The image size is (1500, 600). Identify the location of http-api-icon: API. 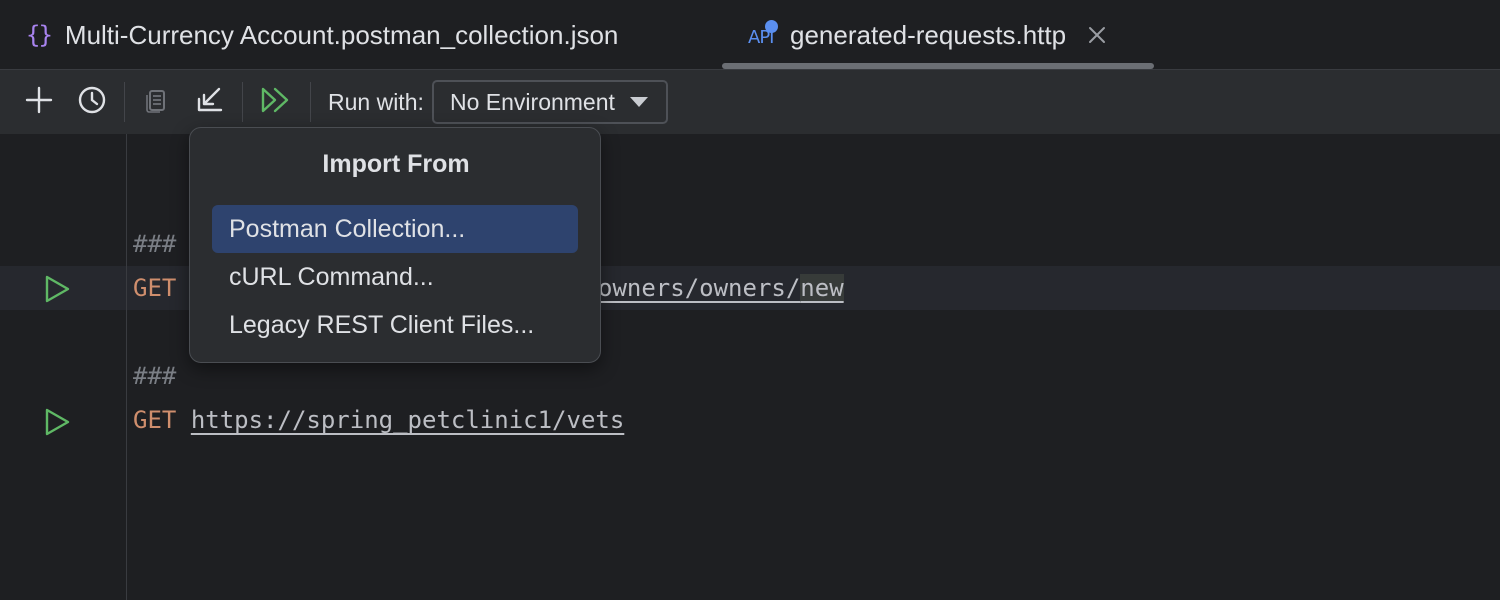
(763, 35).